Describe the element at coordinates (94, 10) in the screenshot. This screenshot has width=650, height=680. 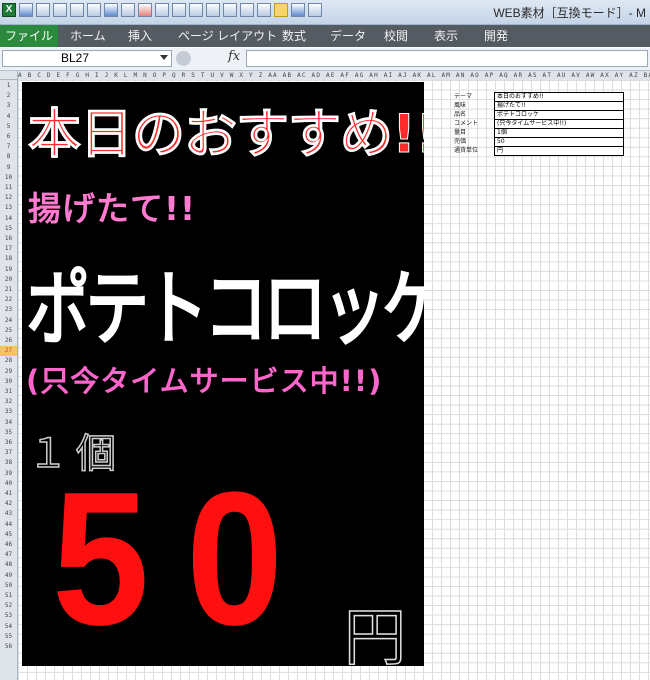
I see `paste-icon` at that location.